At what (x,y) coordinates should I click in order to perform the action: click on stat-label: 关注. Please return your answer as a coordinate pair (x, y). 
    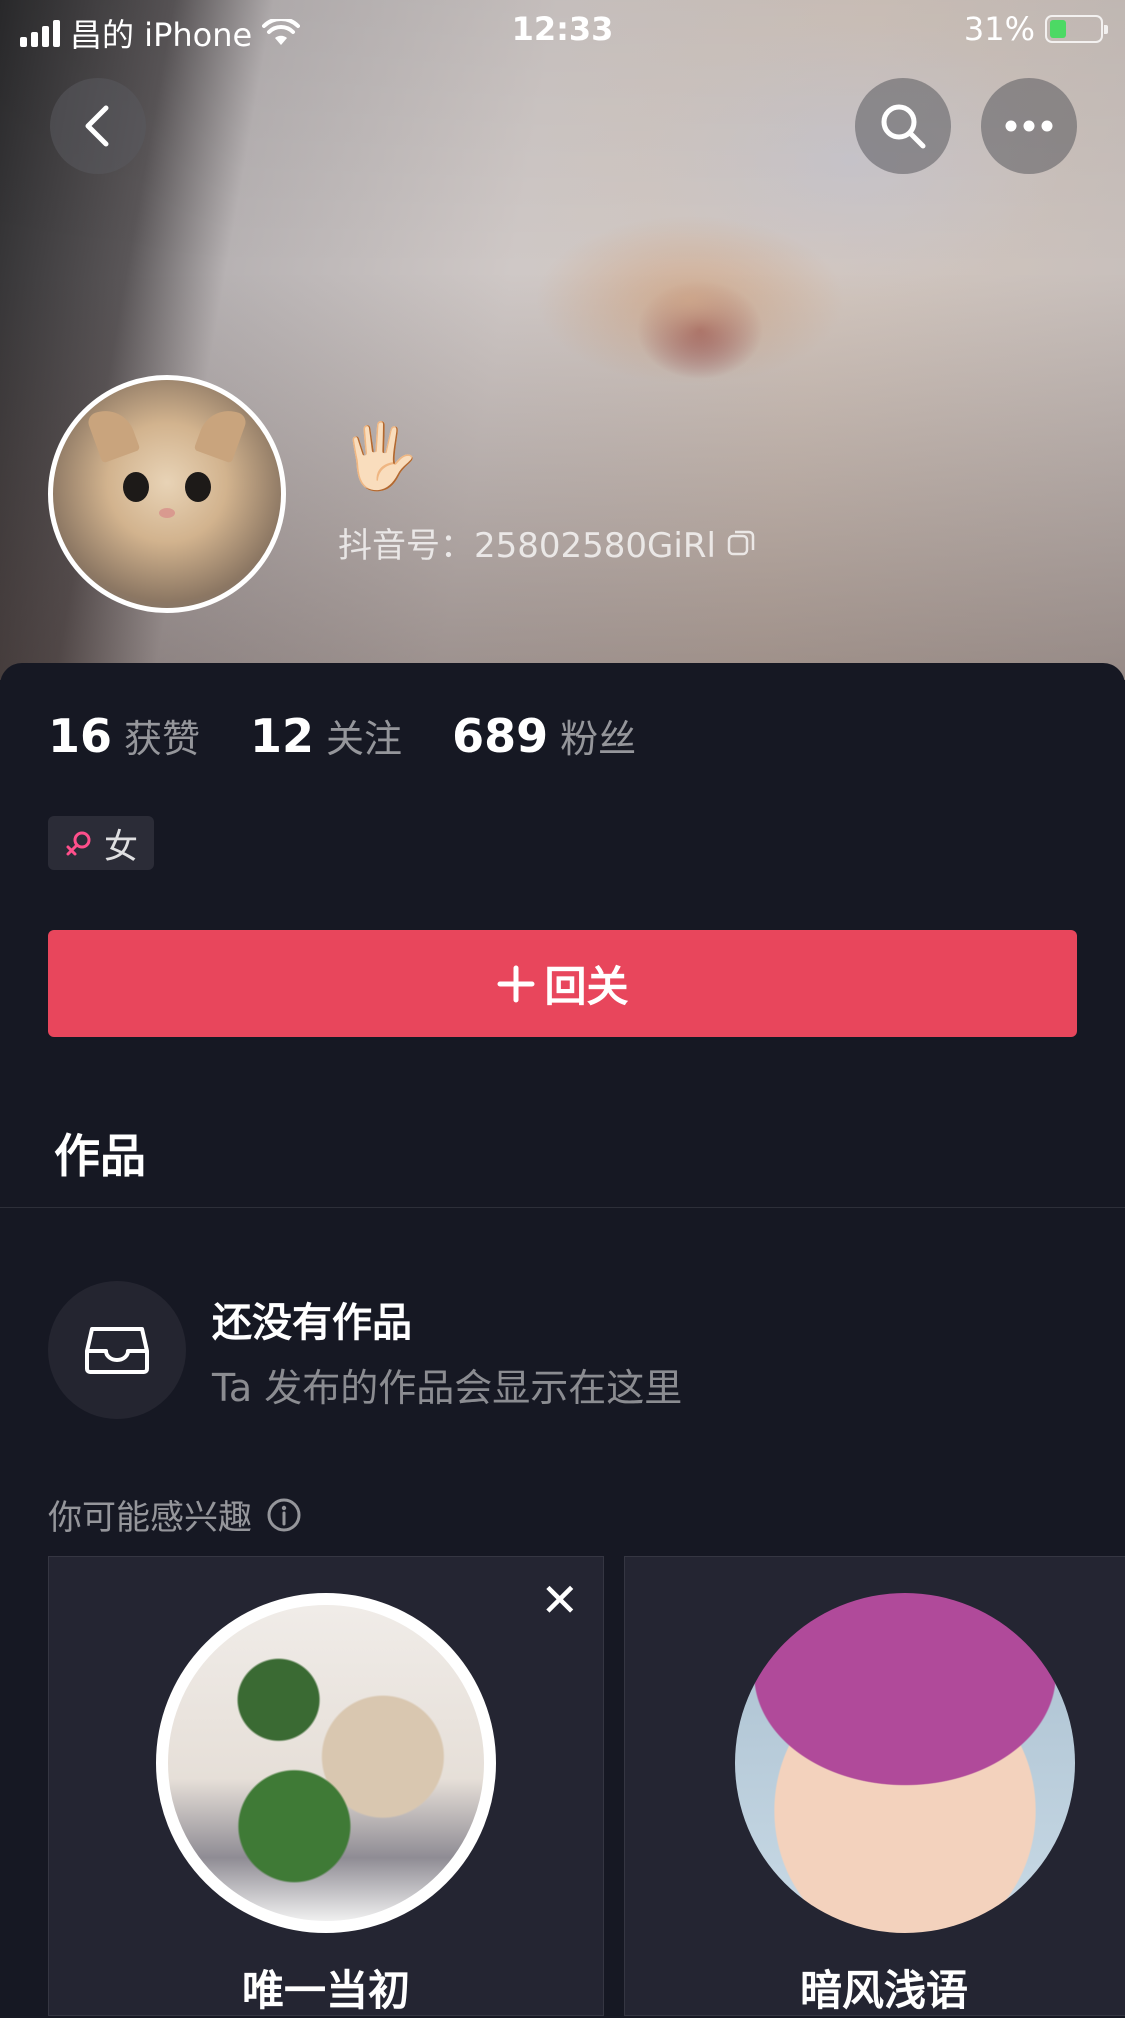
    Looking at the image, I should click on (364, 739).